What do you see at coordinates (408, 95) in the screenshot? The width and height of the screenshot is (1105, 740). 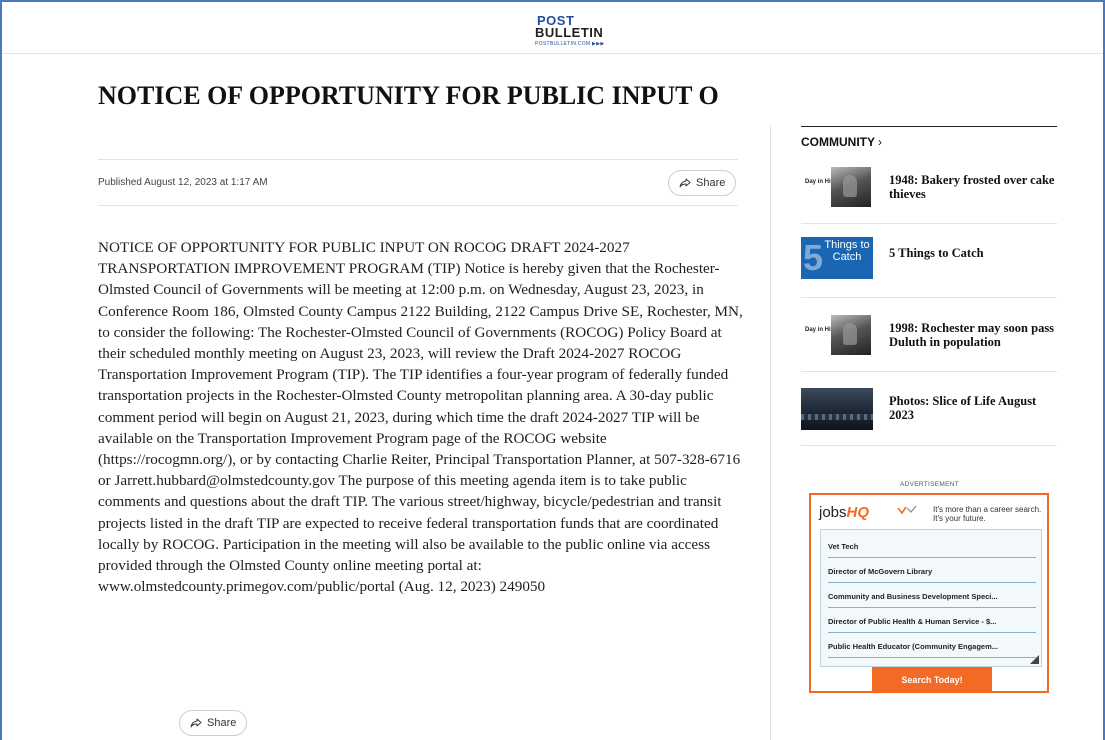 I see `article-headline: NOTICE OF OPPORTUNITY FOR PUBLIC INPUT O` at bounding box center [408, 95].